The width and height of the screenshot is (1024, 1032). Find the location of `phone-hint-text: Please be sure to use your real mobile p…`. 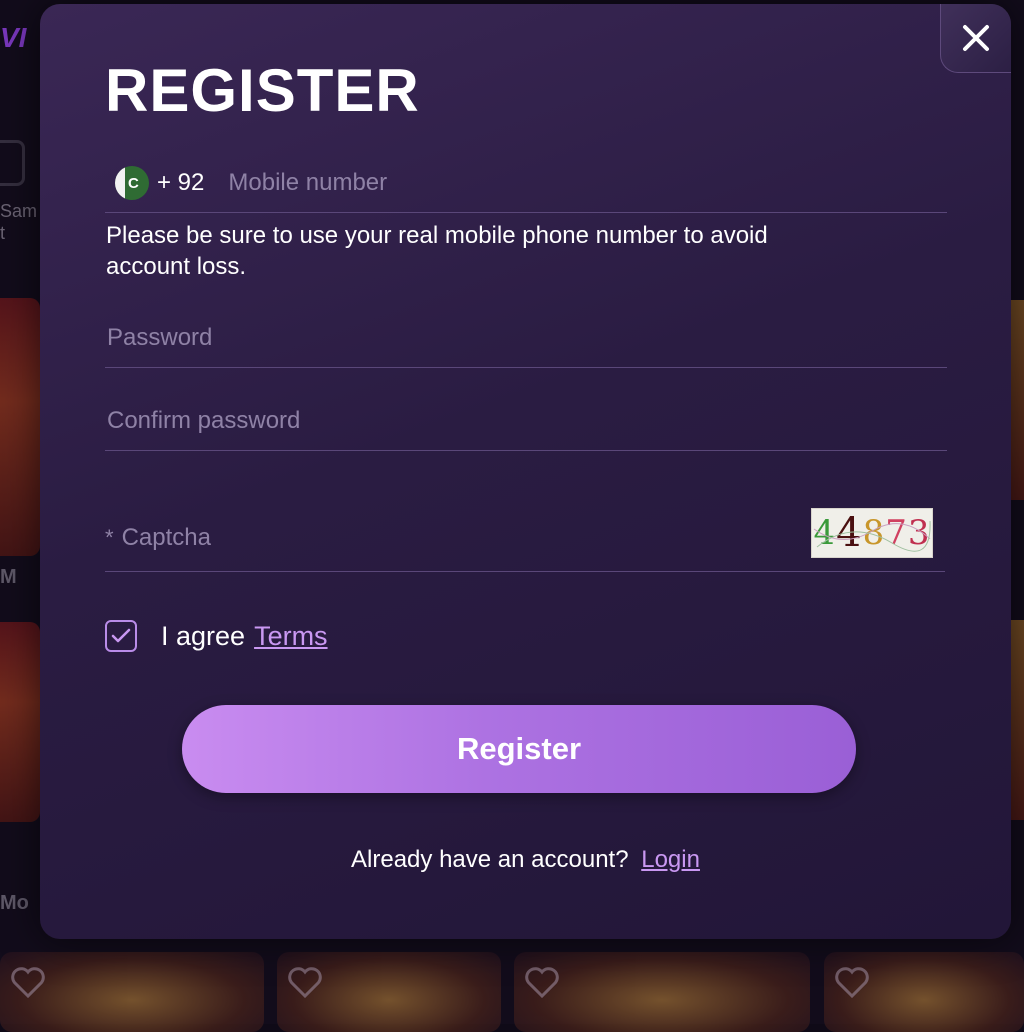

phone-hint-text: Please be sure to use your real mobile p… is located at coordinates (437, 251).